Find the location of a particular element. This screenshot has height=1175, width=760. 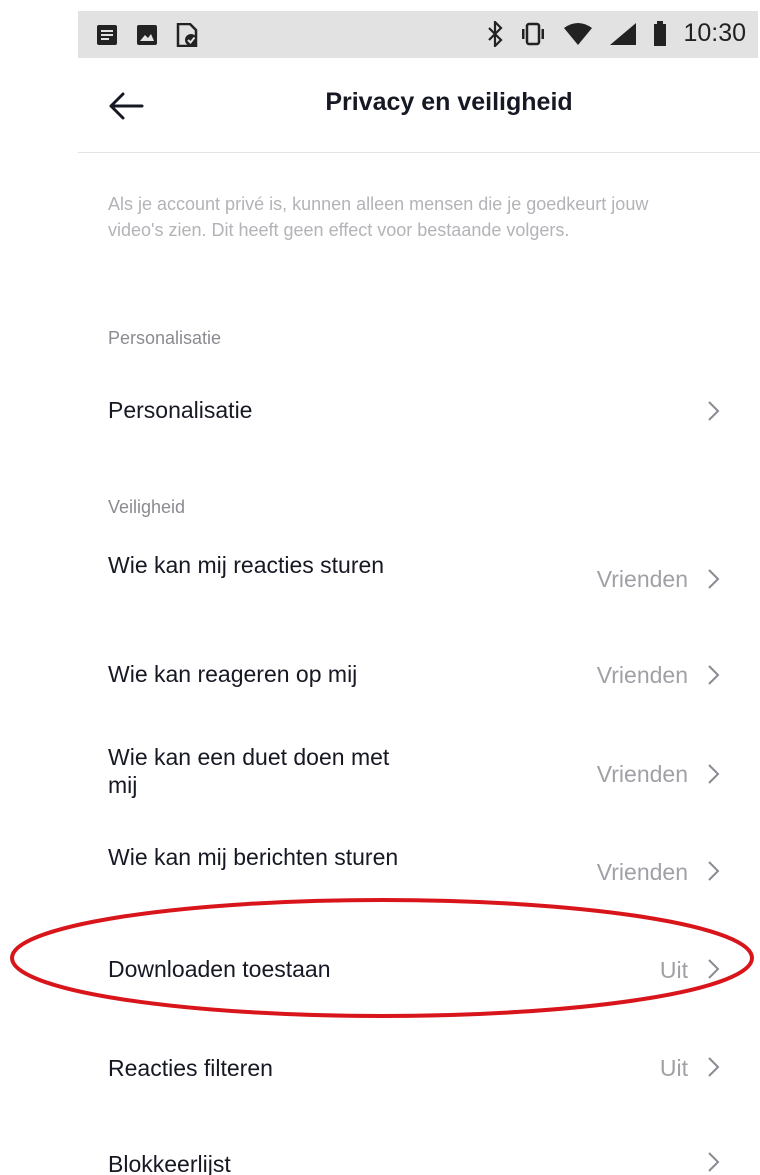

file-check-icon is located at coordinates (187, 35).